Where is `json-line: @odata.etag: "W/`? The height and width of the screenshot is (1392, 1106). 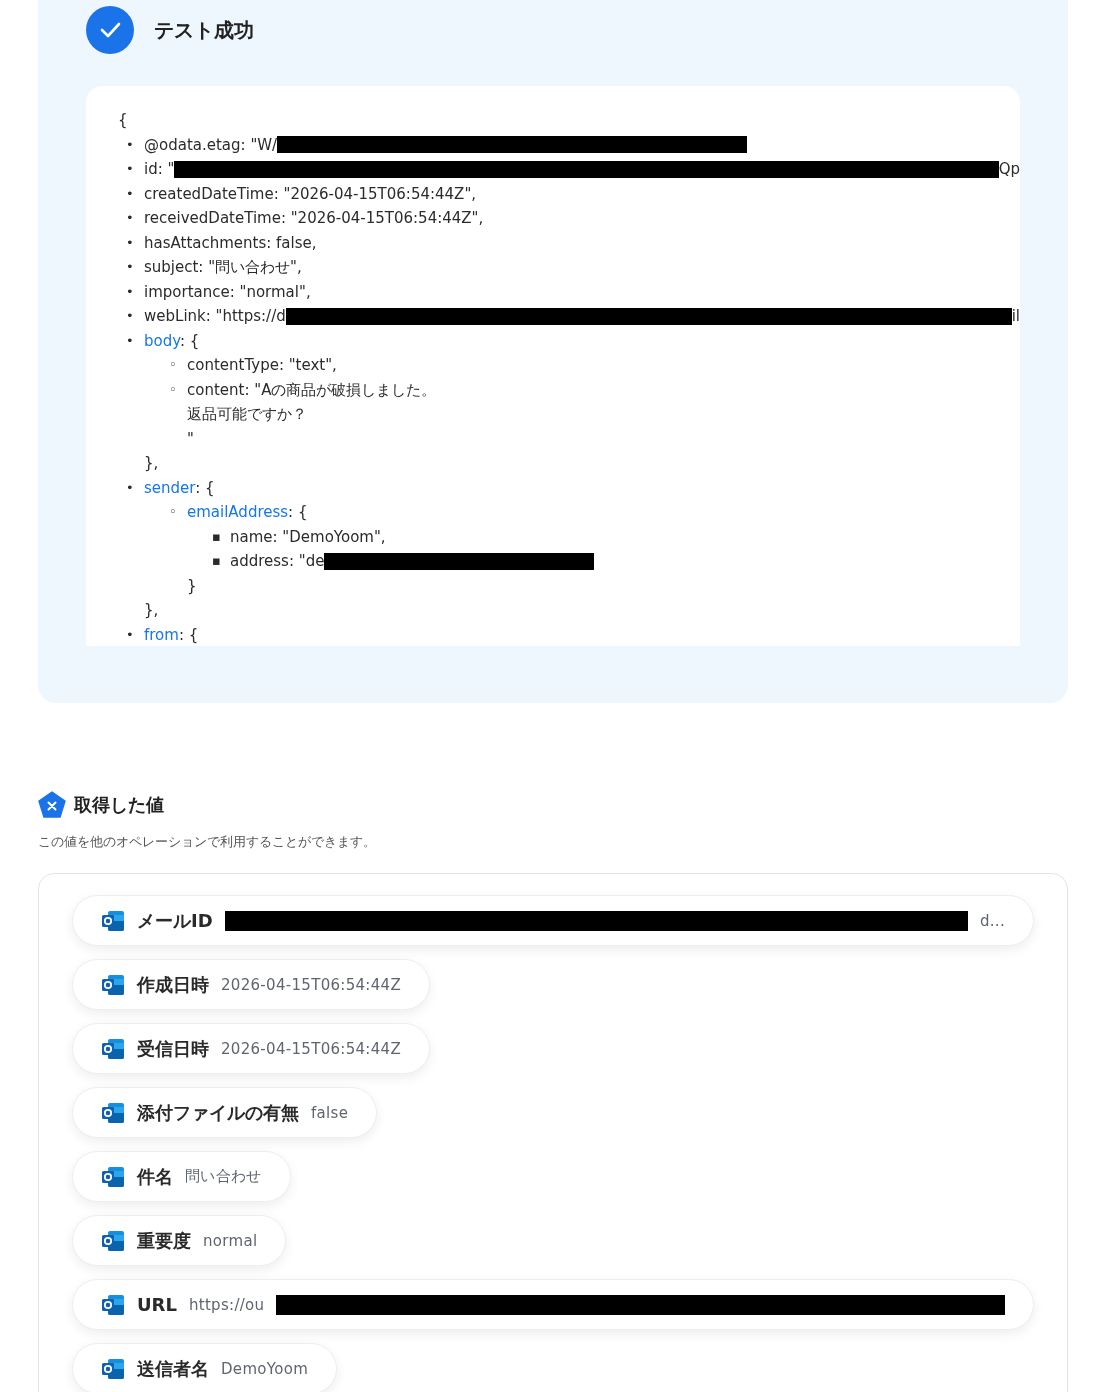
json-line: @odata.etag: "W/ is located at coordinates (211, 145).